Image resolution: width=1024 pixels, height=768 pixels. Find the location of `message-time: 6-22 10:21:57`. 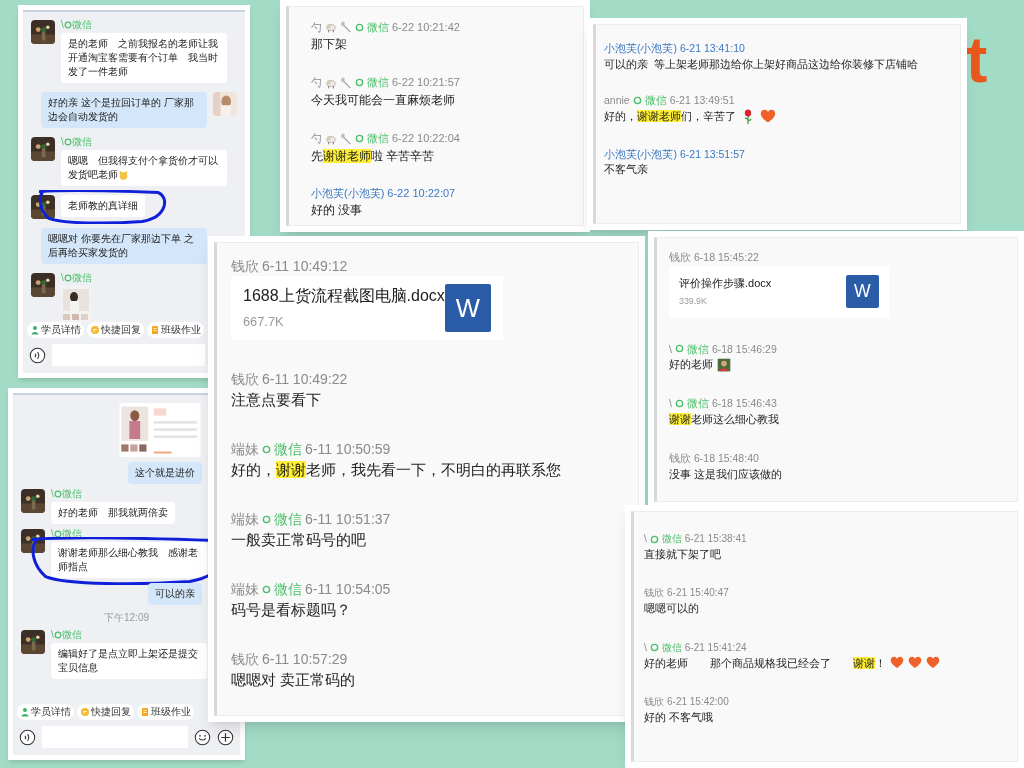

message-time: 6-22 10:21:57 is located at coordinates (426, 83).